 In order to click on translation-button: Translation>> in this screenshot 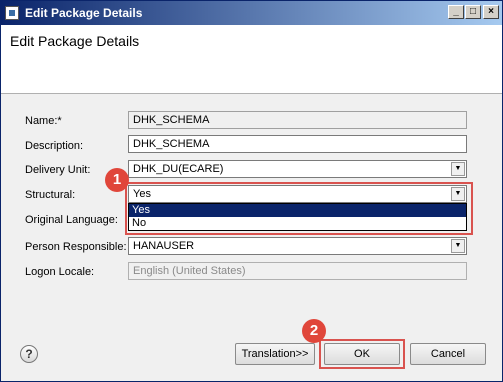, I will do `click(275, 354)`.